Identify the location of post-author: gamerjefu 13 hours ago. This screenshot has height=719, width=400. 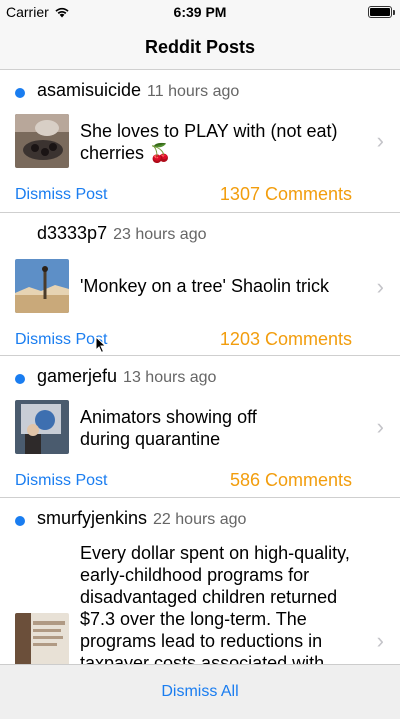
(126, 376).